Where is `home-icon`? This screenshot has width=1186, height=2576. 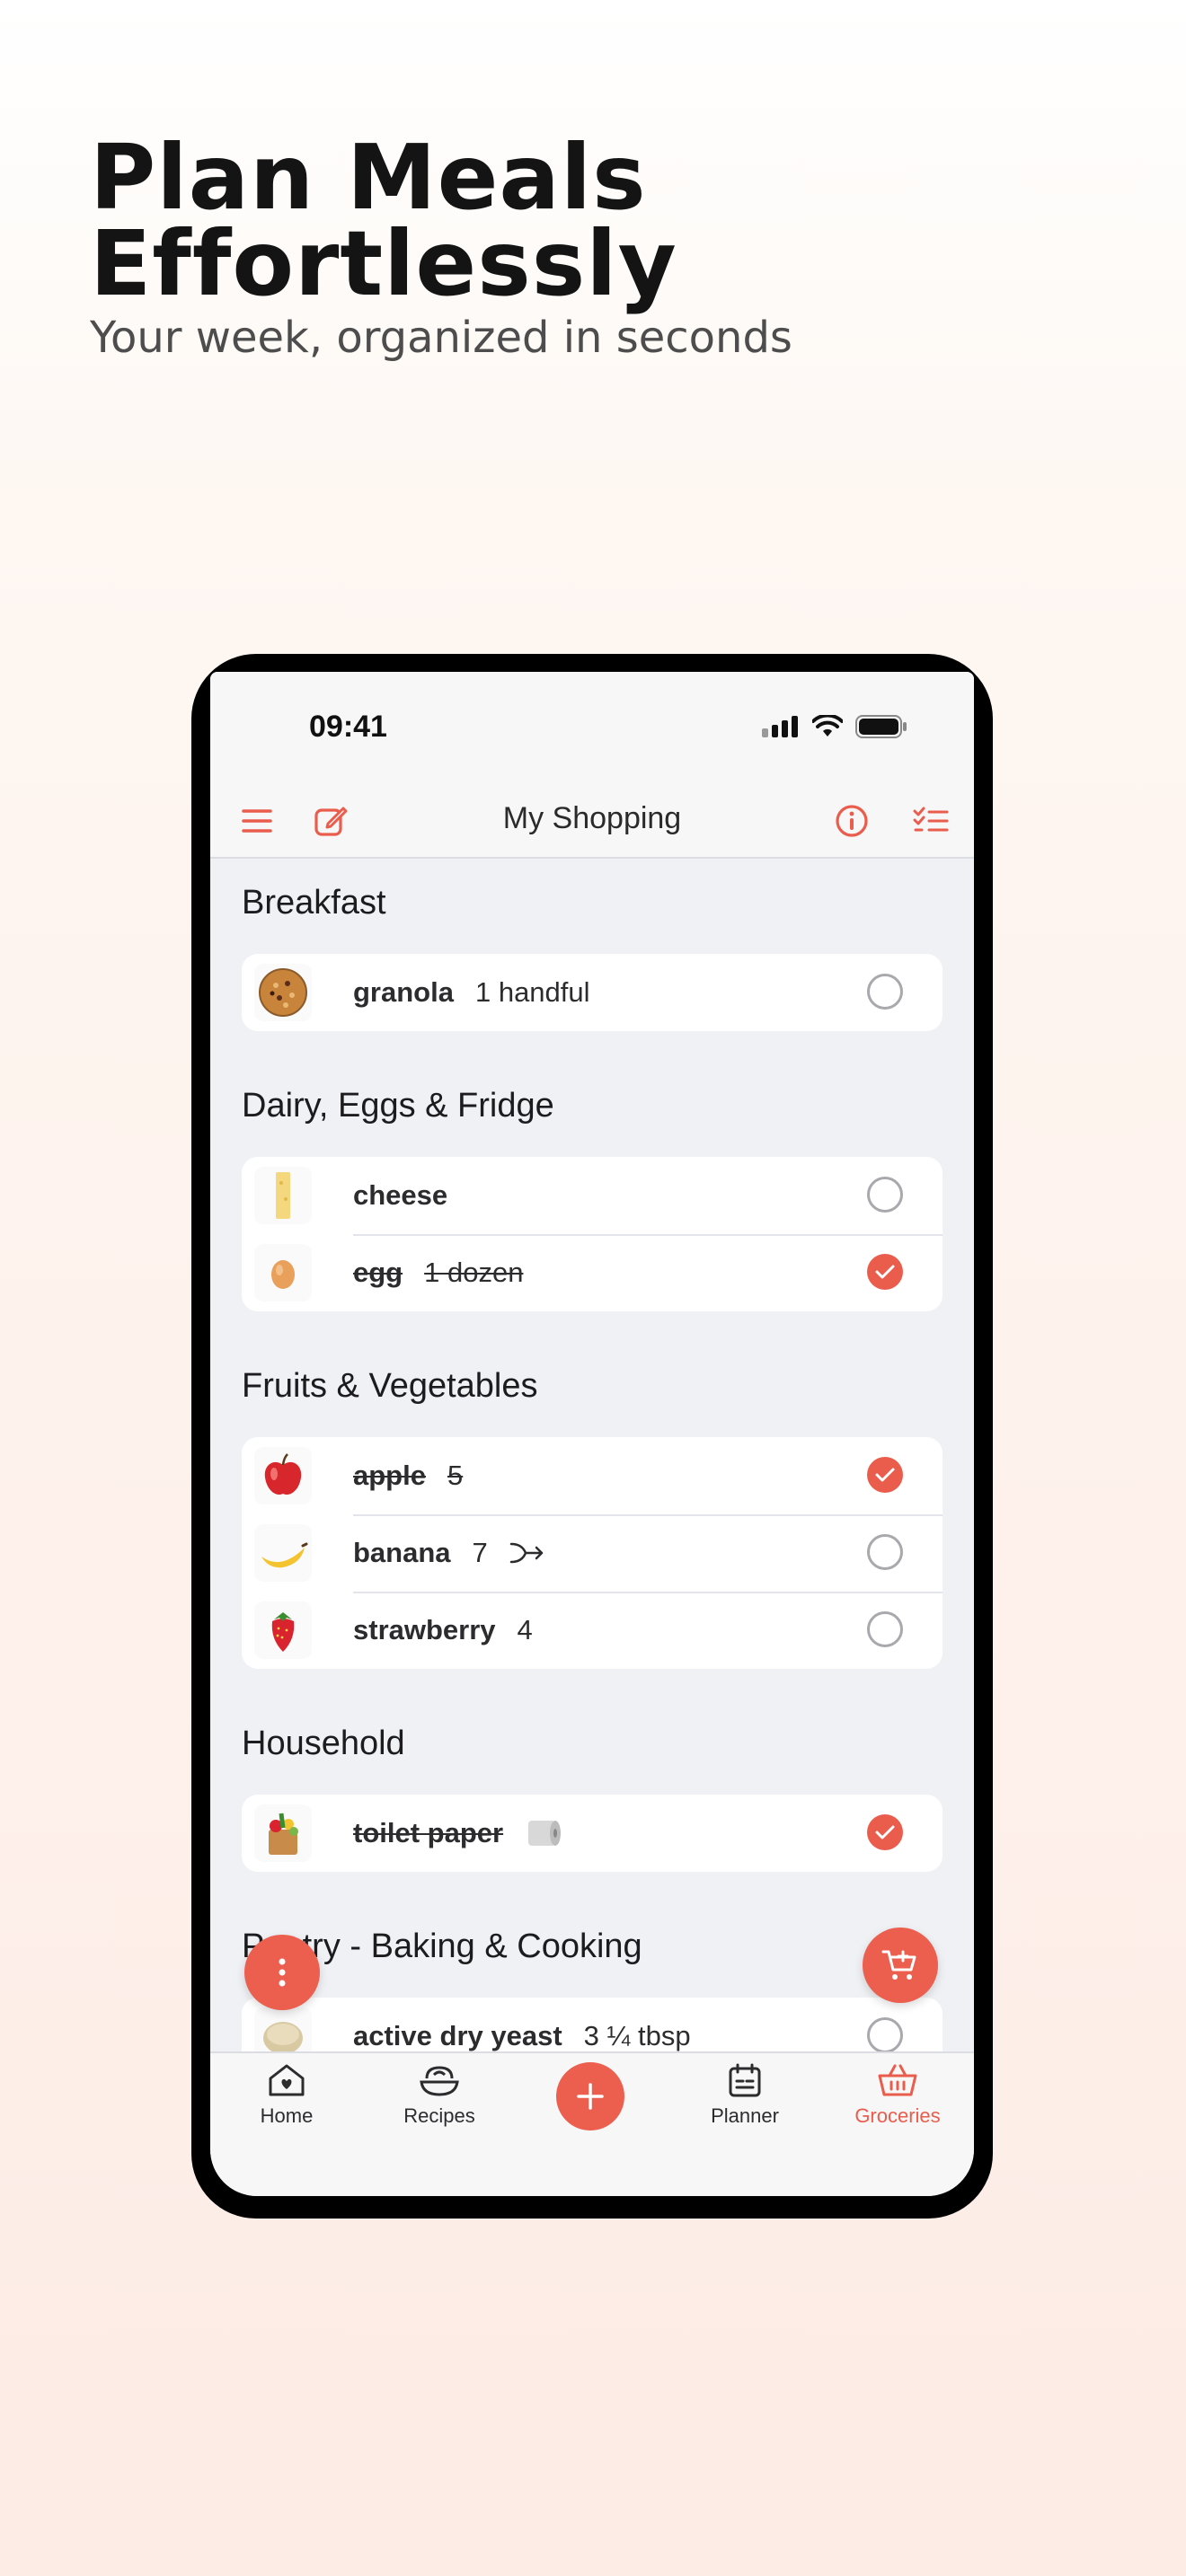
home-icon is located at coordinates (287, 2080).